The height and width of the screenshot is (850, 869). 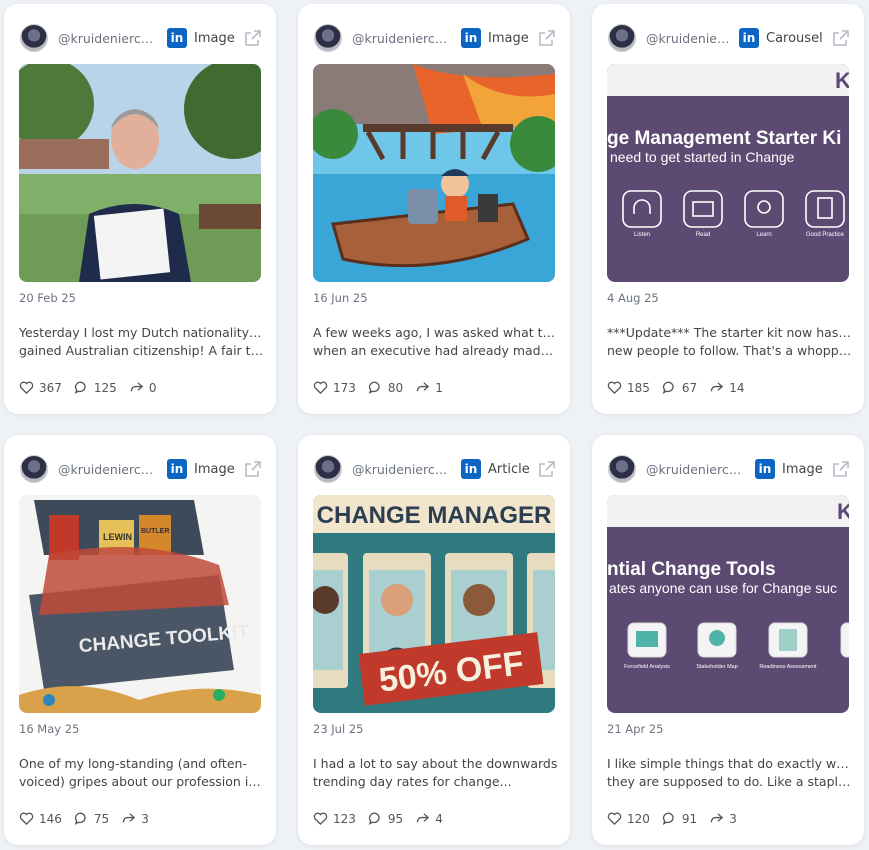 What do you see at coordinates (334, 818) in the screenshot?
I see `likes-stat: 123` at bounding box center [334, 818].